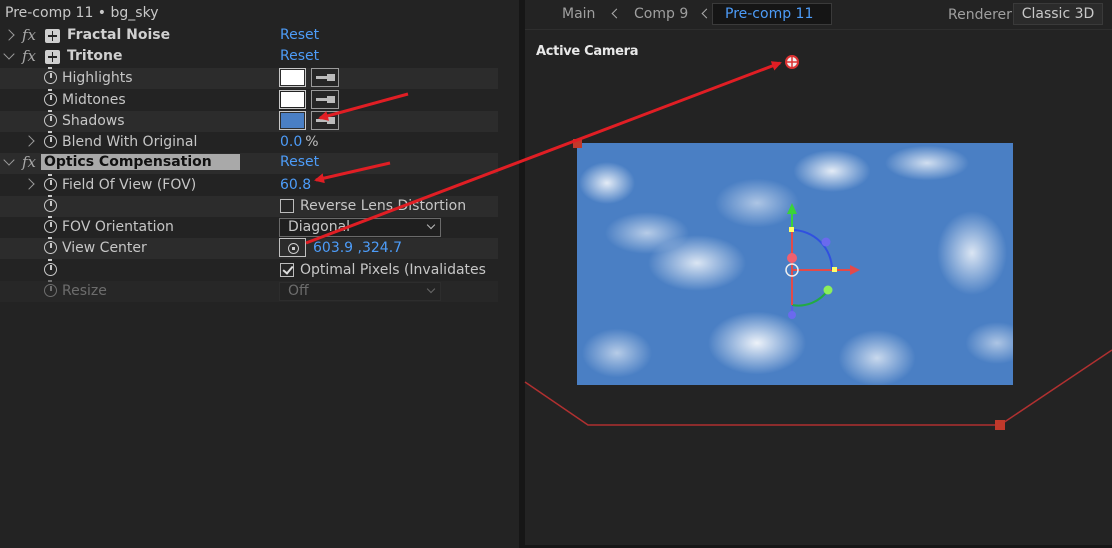  What do you see at coordinates (94, 100) in the screenshot?
I see `param-label: Midtones` at bounding box center [94, 100].